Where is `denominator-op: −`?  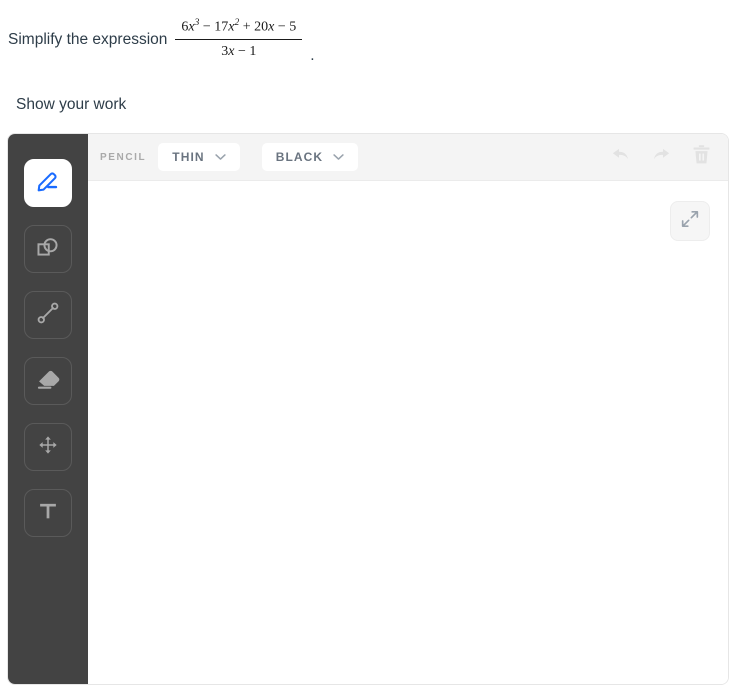 denominator-op: − is located at coordinates (241, 51).